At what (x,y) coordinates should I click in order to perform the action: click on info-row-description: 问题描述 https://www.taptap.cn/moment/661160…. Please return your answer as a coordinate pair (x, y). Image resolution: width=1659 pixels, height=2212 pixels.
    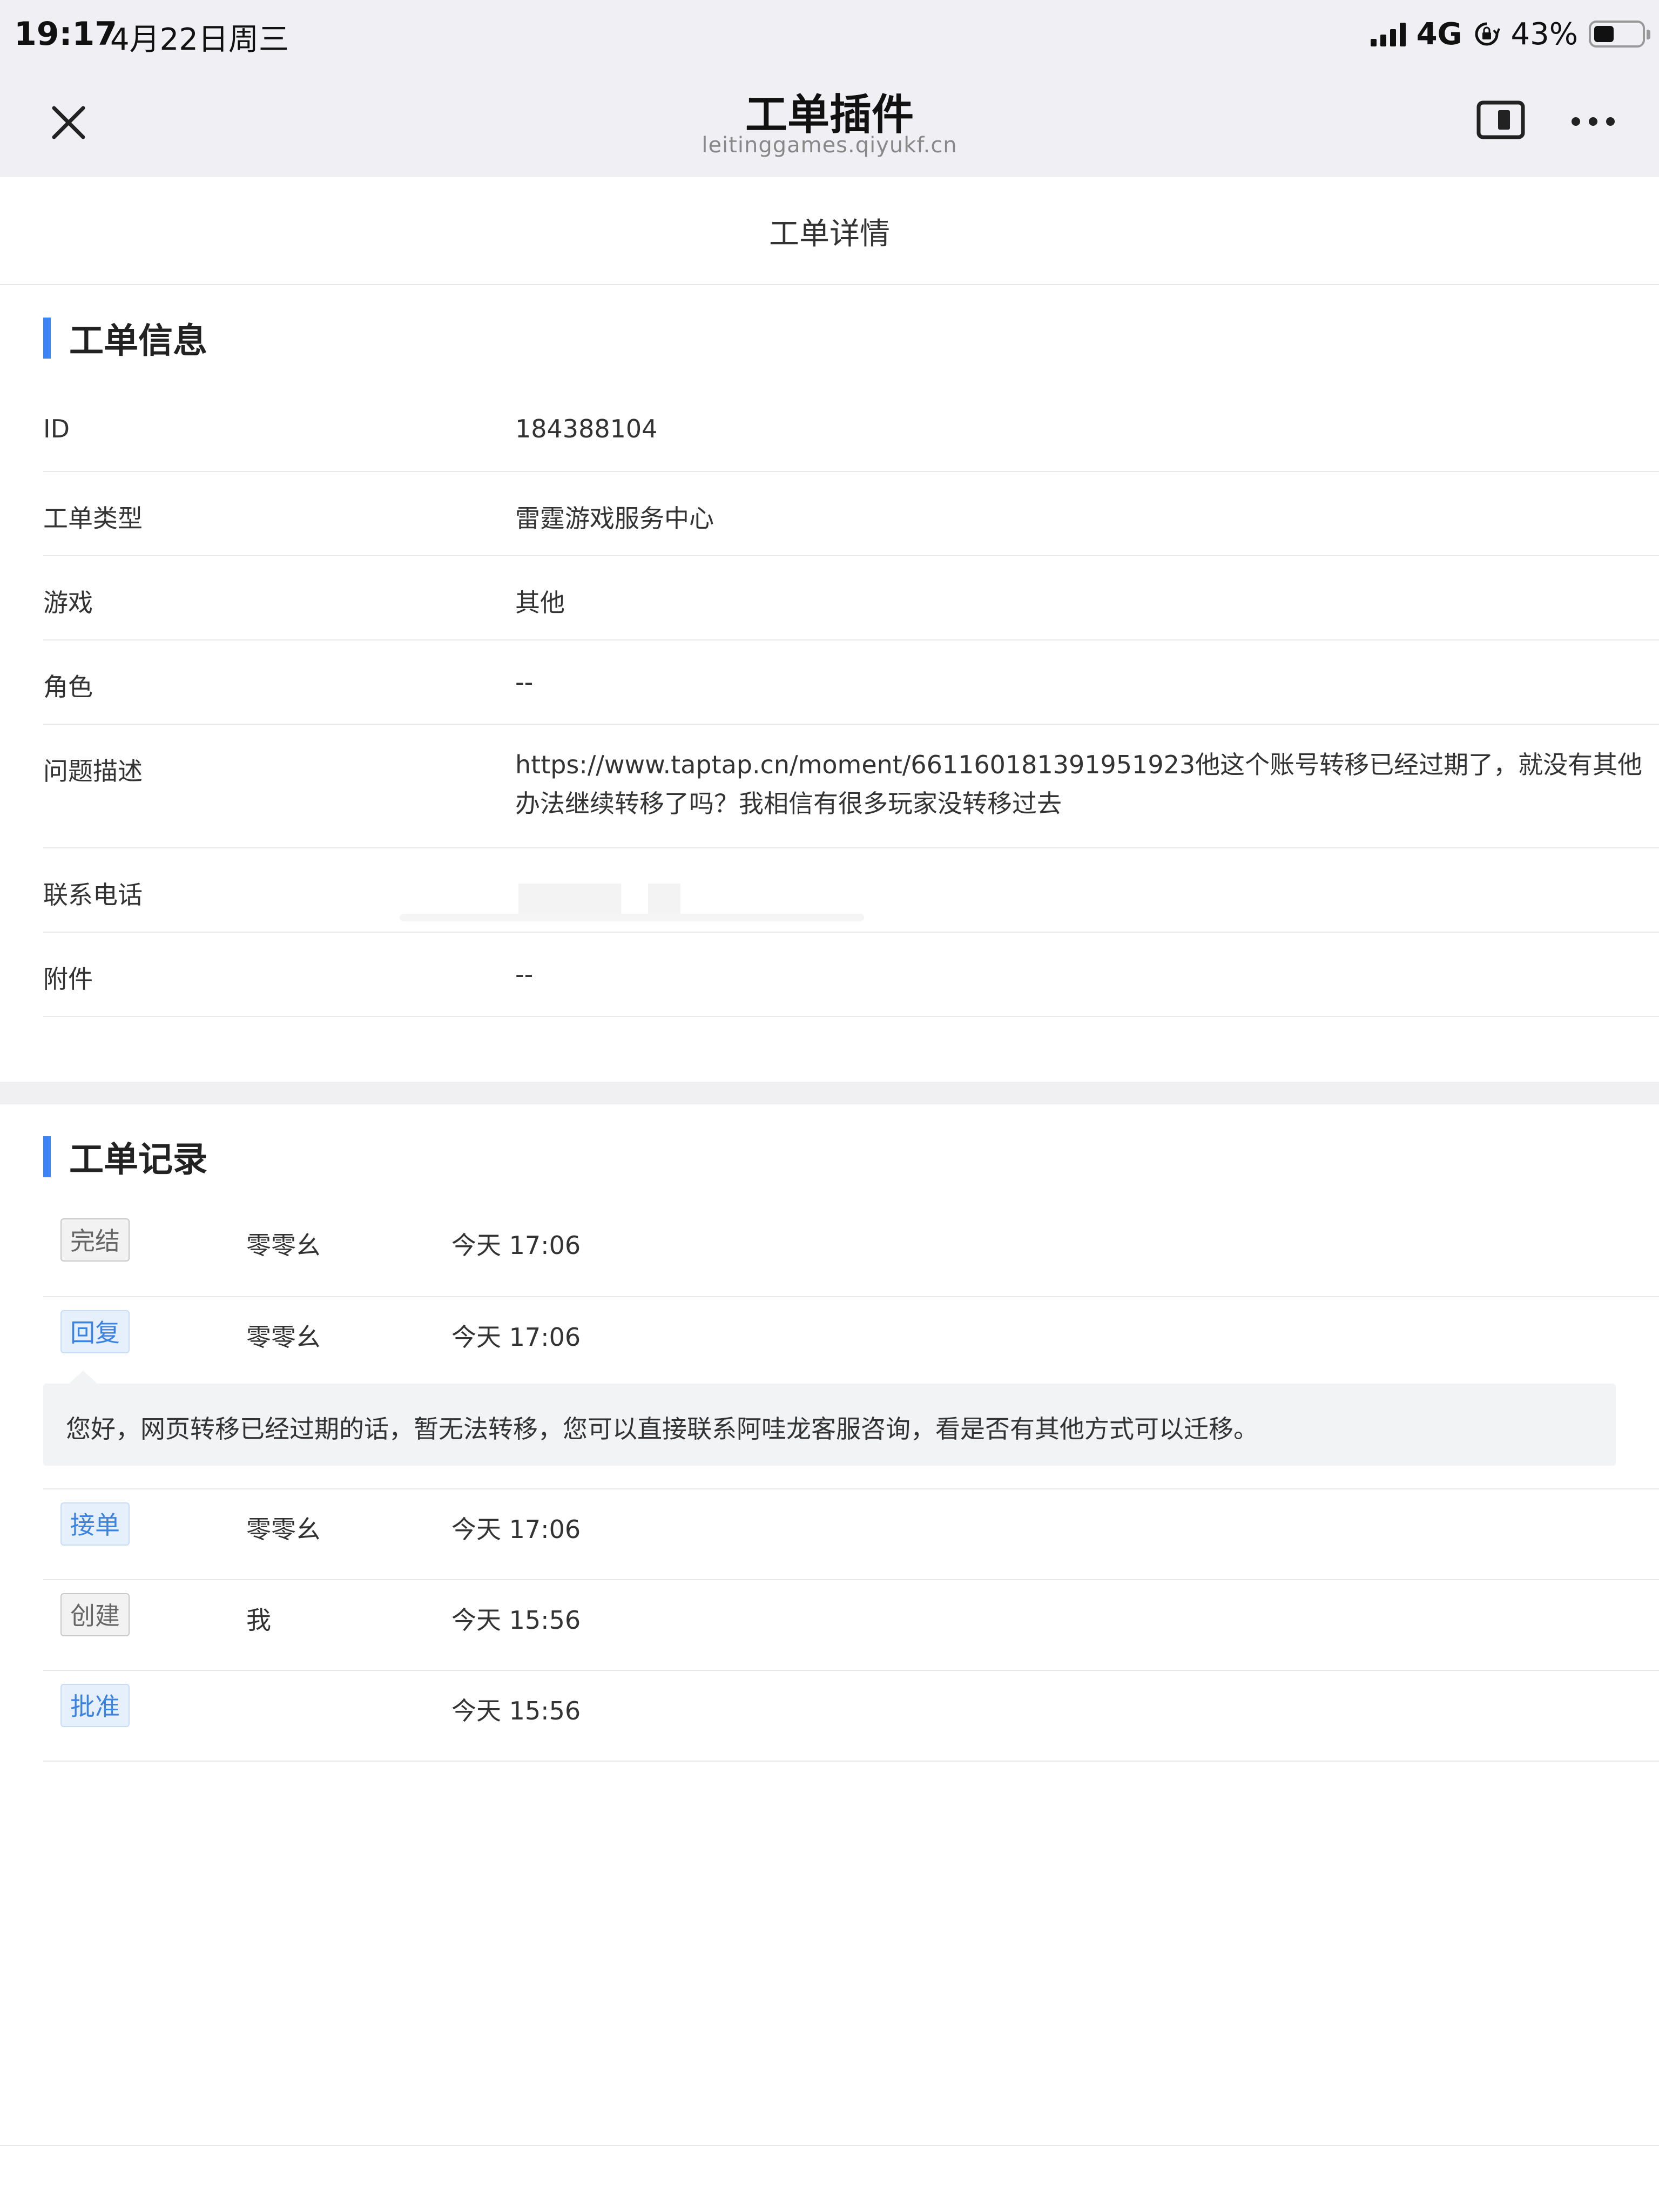
    Looking at the image, I should click on (851, 786).